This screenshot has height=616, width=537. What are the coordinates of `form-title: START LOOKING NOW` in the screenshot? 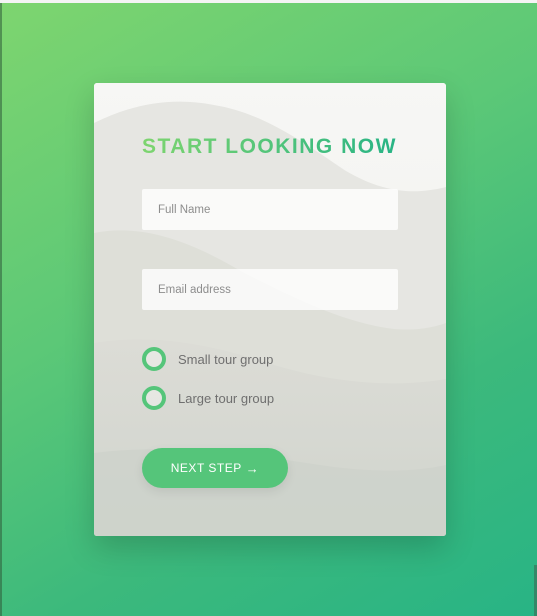 It's located at (269, 146).